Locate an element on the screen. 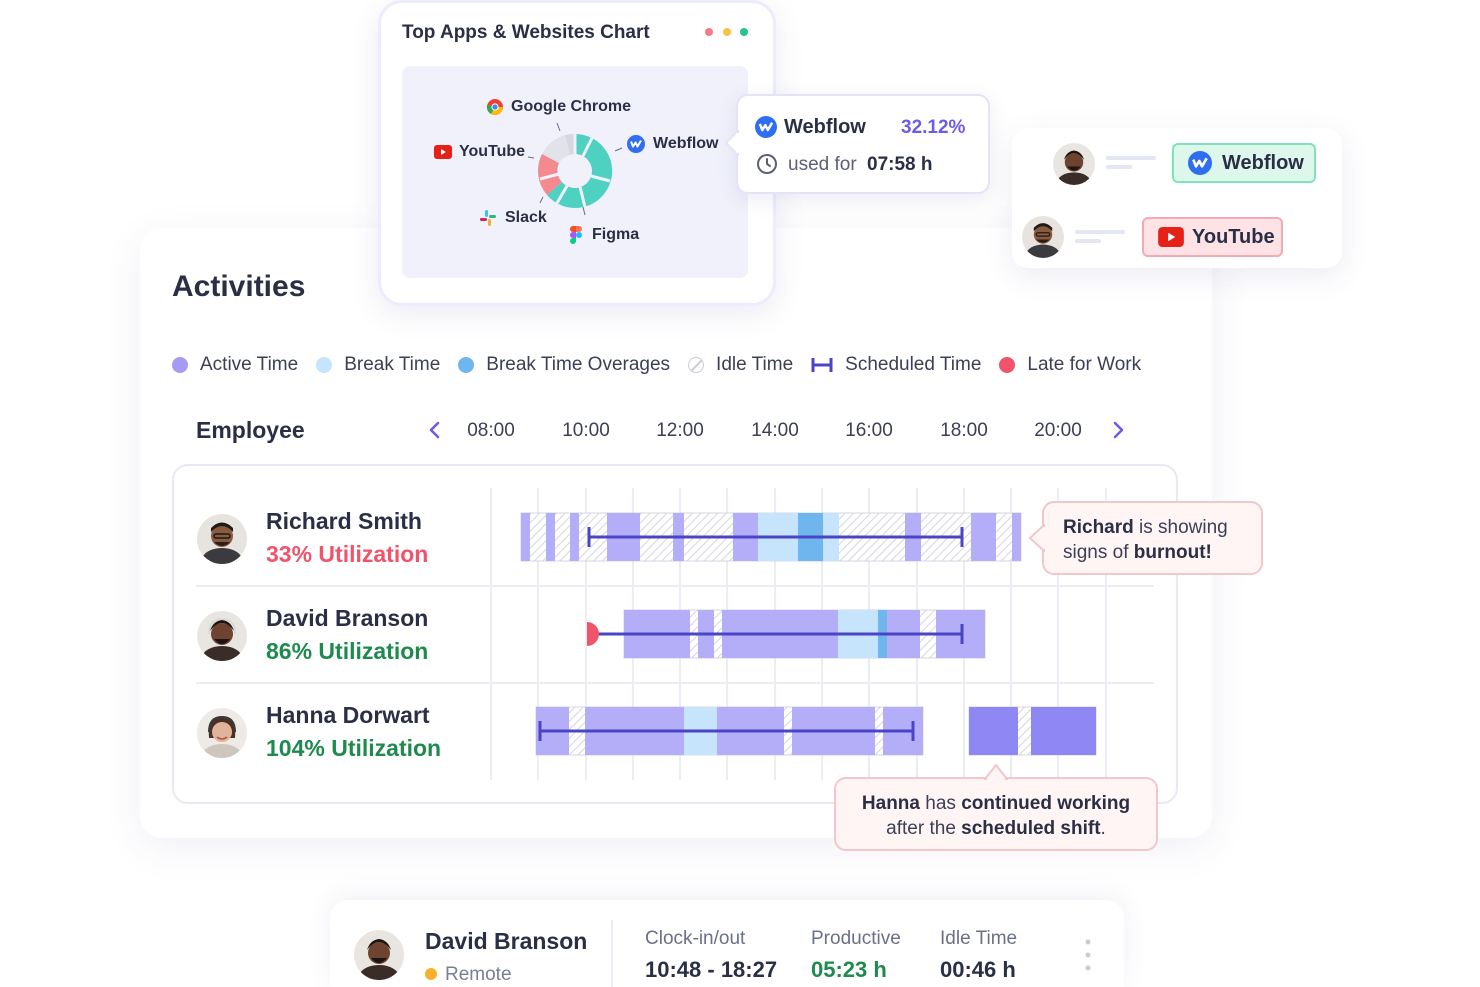 This screenshot has height=987, width=1480. clock-label: Clock-in/out is located at coordinates (695, 938).